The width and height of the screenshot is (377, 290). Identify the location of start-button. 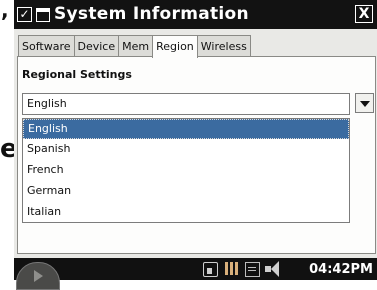
(38, 276).